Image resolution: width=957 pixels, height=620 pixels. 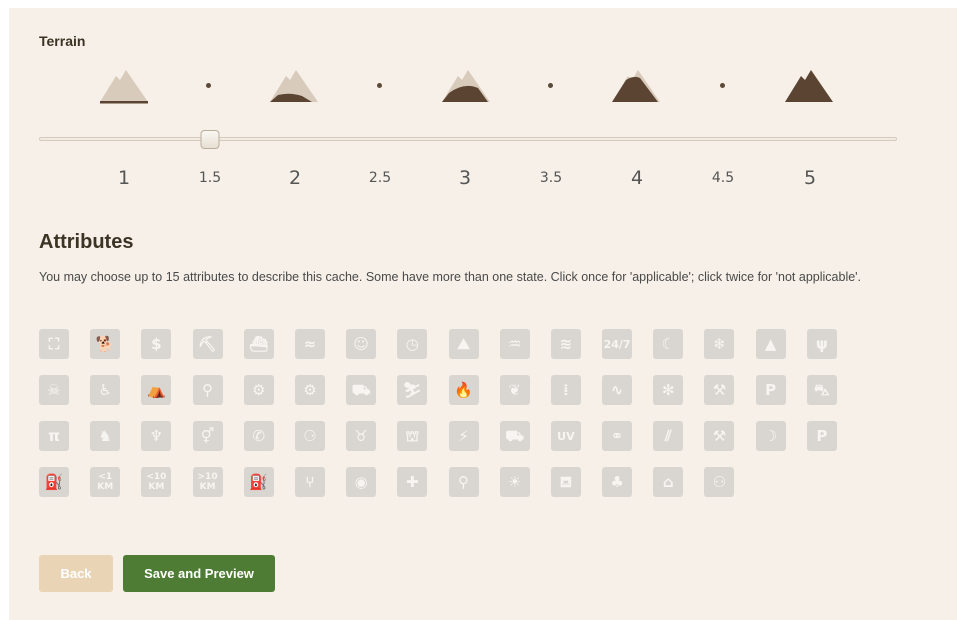 What do you see at coordinates (207, 436) in the screenshot?
I see `restrooms-icon: ⚥` at bounding box center [207, 436].